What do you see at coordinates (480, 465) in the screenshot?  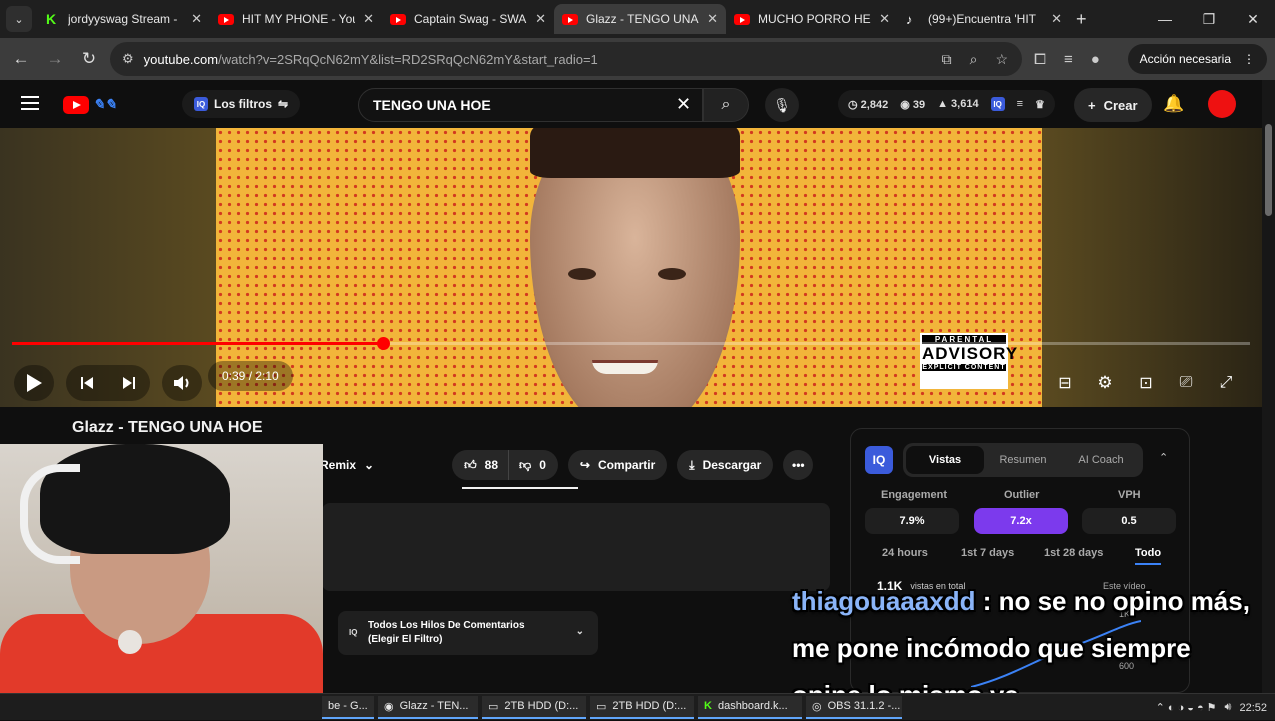 I see `like-button: 👍︎ 88` at bounding box center [480, 465].